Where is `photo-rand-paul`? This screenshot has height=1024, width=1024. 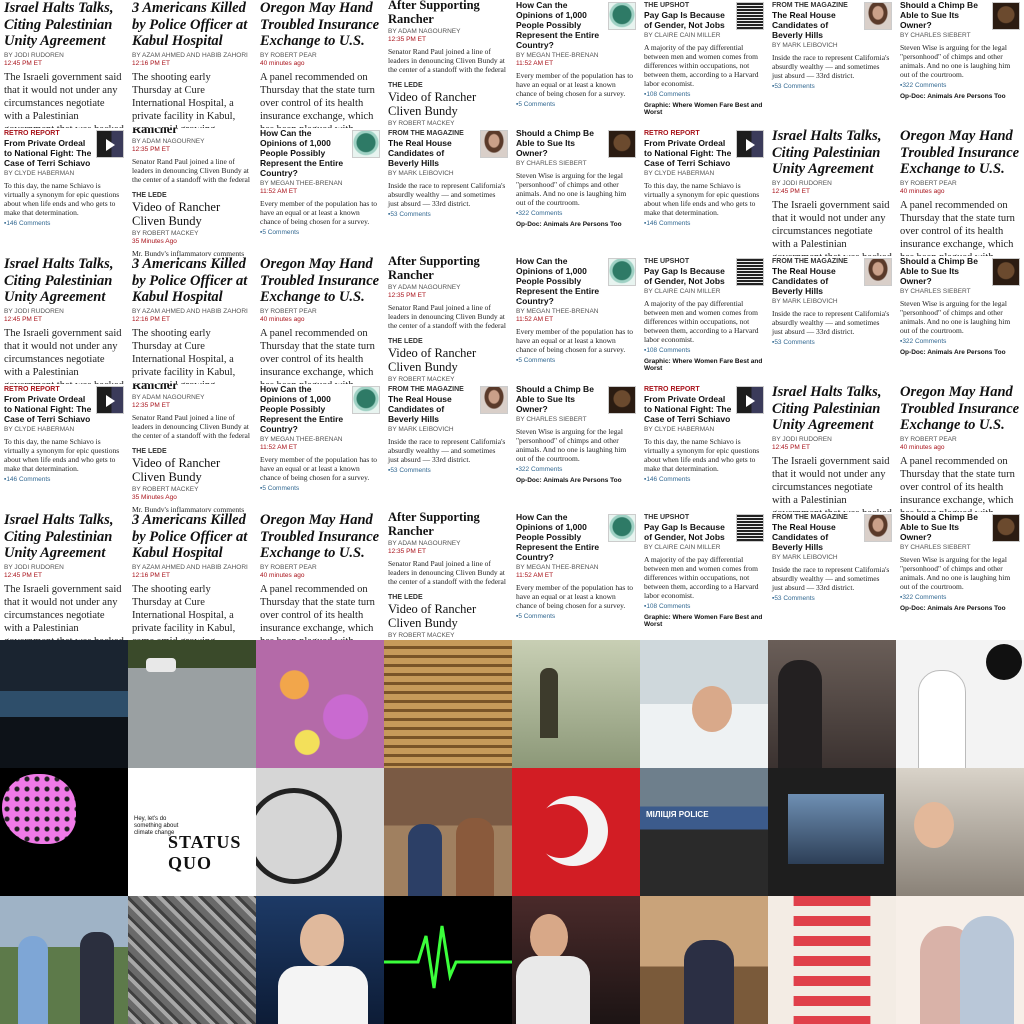 photo-rand-paul is located at coordinates (320, 960).